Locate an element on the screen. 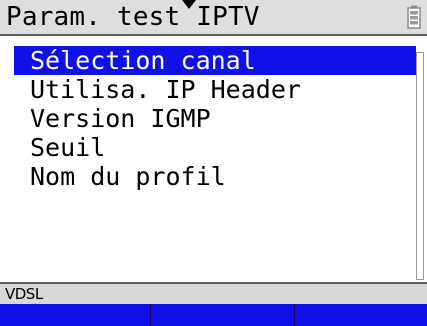 The width and height of the screenshot is (427, 326). battery-icon is located at coordinates (414, 17).